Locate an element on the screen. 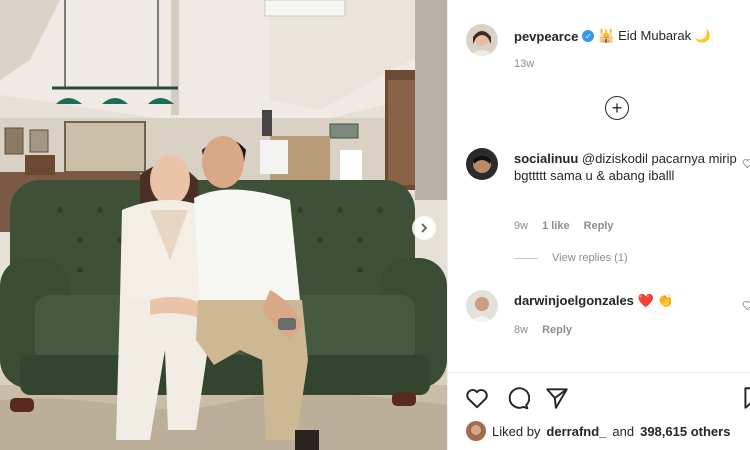 This screenshot has width=750, height=450. owner-avatar-image is located at coordinates (482, 40).